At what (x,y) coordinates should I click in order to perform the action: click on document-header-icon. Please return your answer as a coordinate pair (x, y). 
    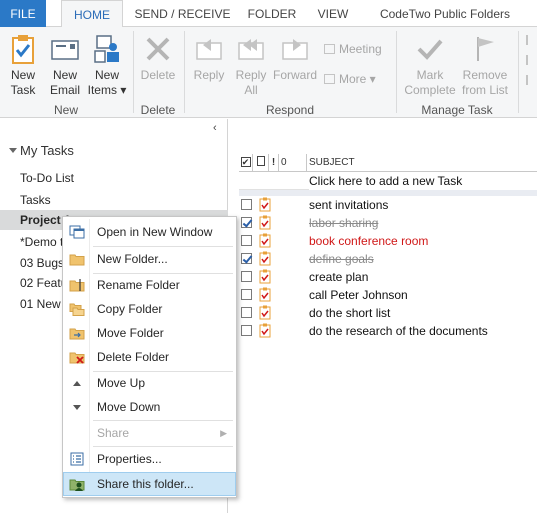
    Looking at the image, I should click on (260, 161).